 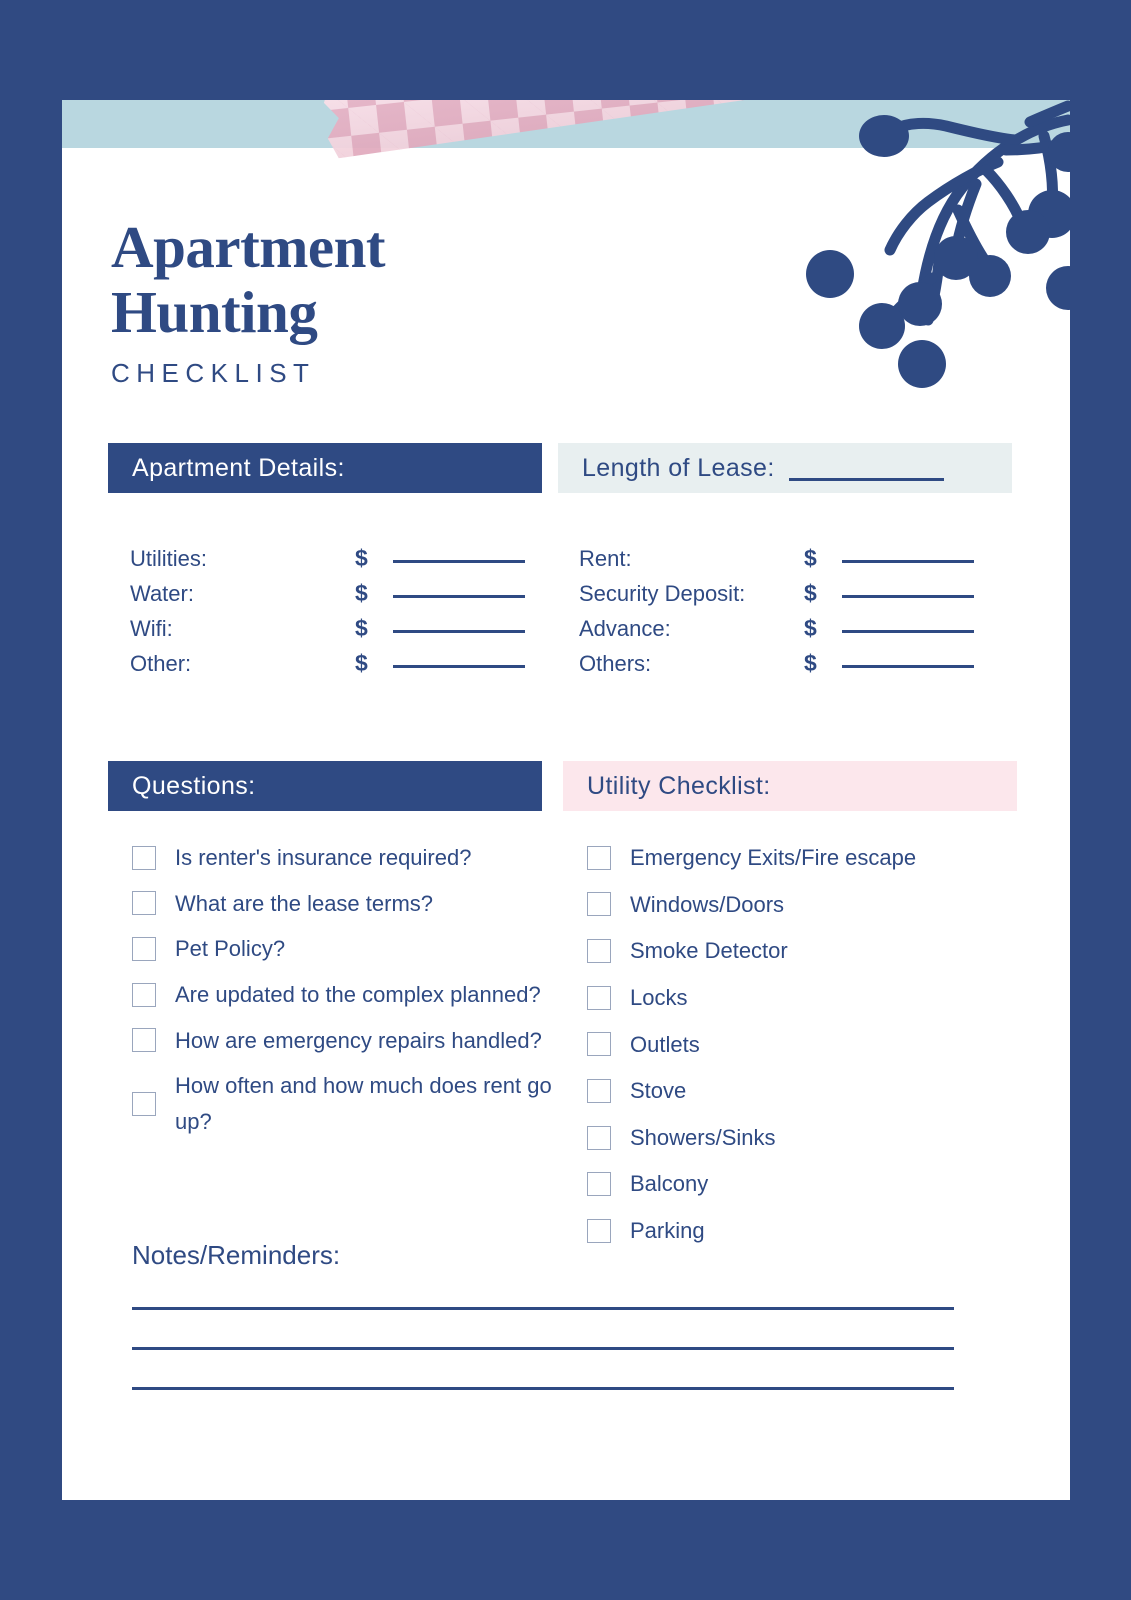 What do you see at coordinates (802, 951) in the screenshot?
I see `list-item: Smoke Detector` at bounding box center [802, 951].